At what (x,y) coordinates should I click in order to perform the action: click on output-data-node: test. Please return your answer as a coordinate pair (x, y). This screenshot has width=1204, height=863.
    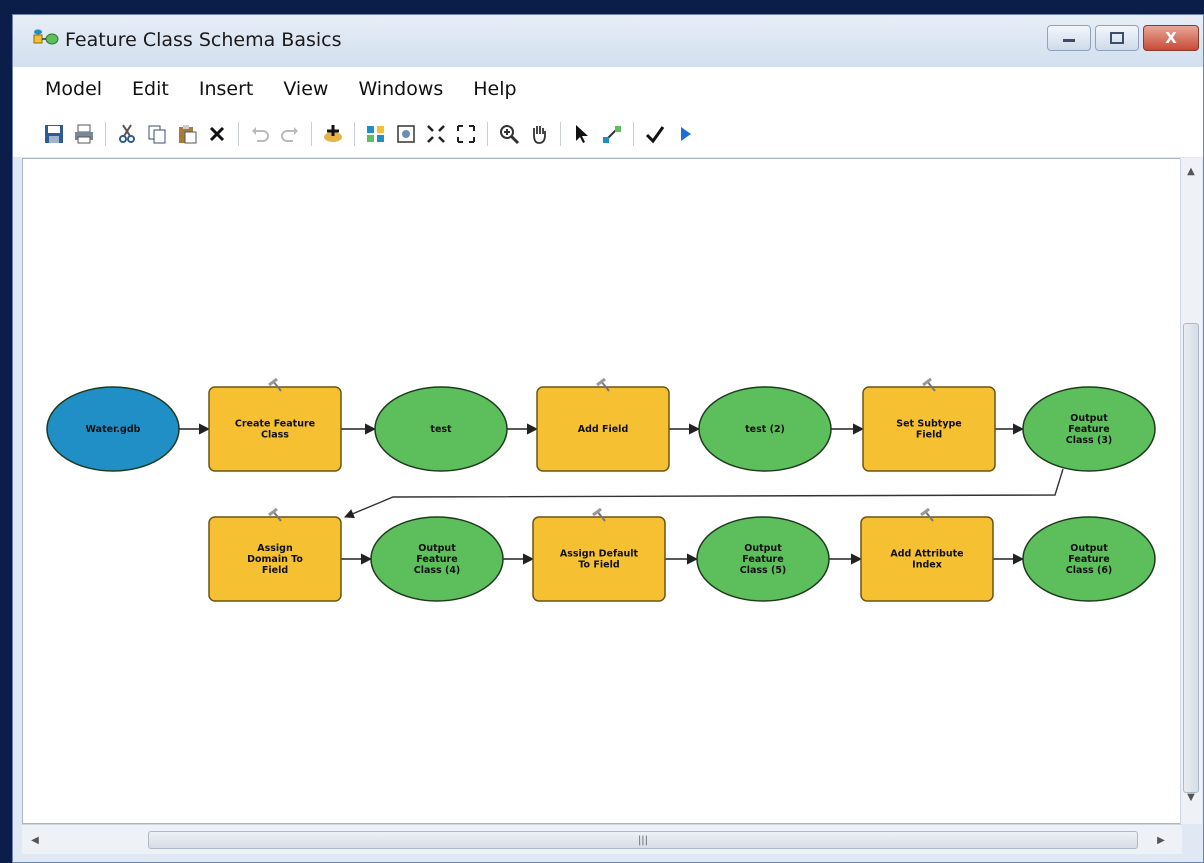
    Looking at the image, I should click on (441, 429).